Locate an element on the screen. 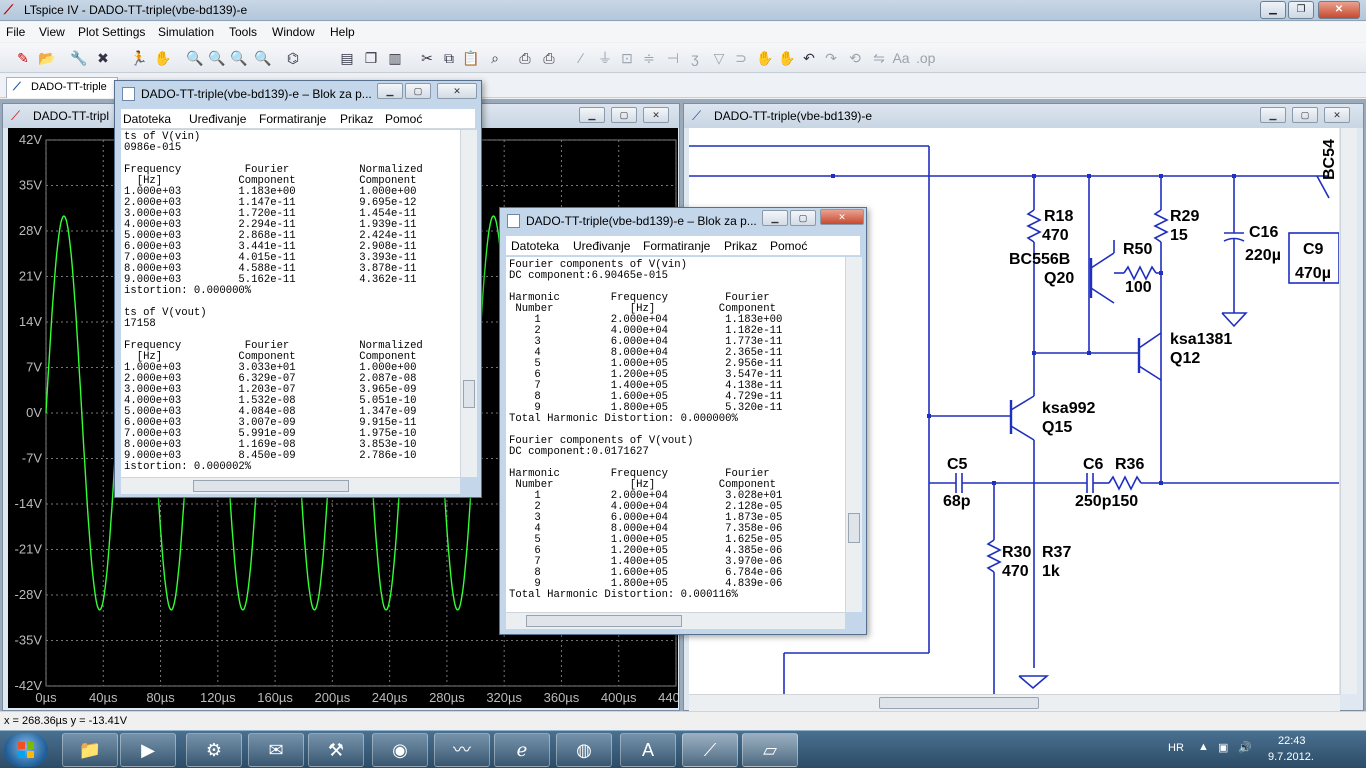  zoom-out-icon: 🔍 is located at coordinates (239, 58).